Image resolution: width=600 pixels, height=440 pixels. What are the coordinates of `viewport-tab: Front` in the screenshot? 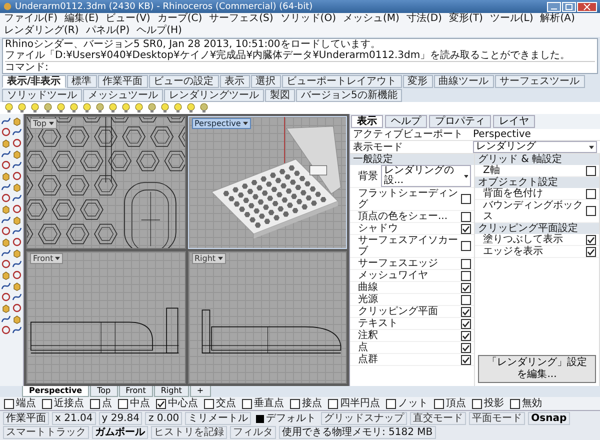 It's located at (135, 391).